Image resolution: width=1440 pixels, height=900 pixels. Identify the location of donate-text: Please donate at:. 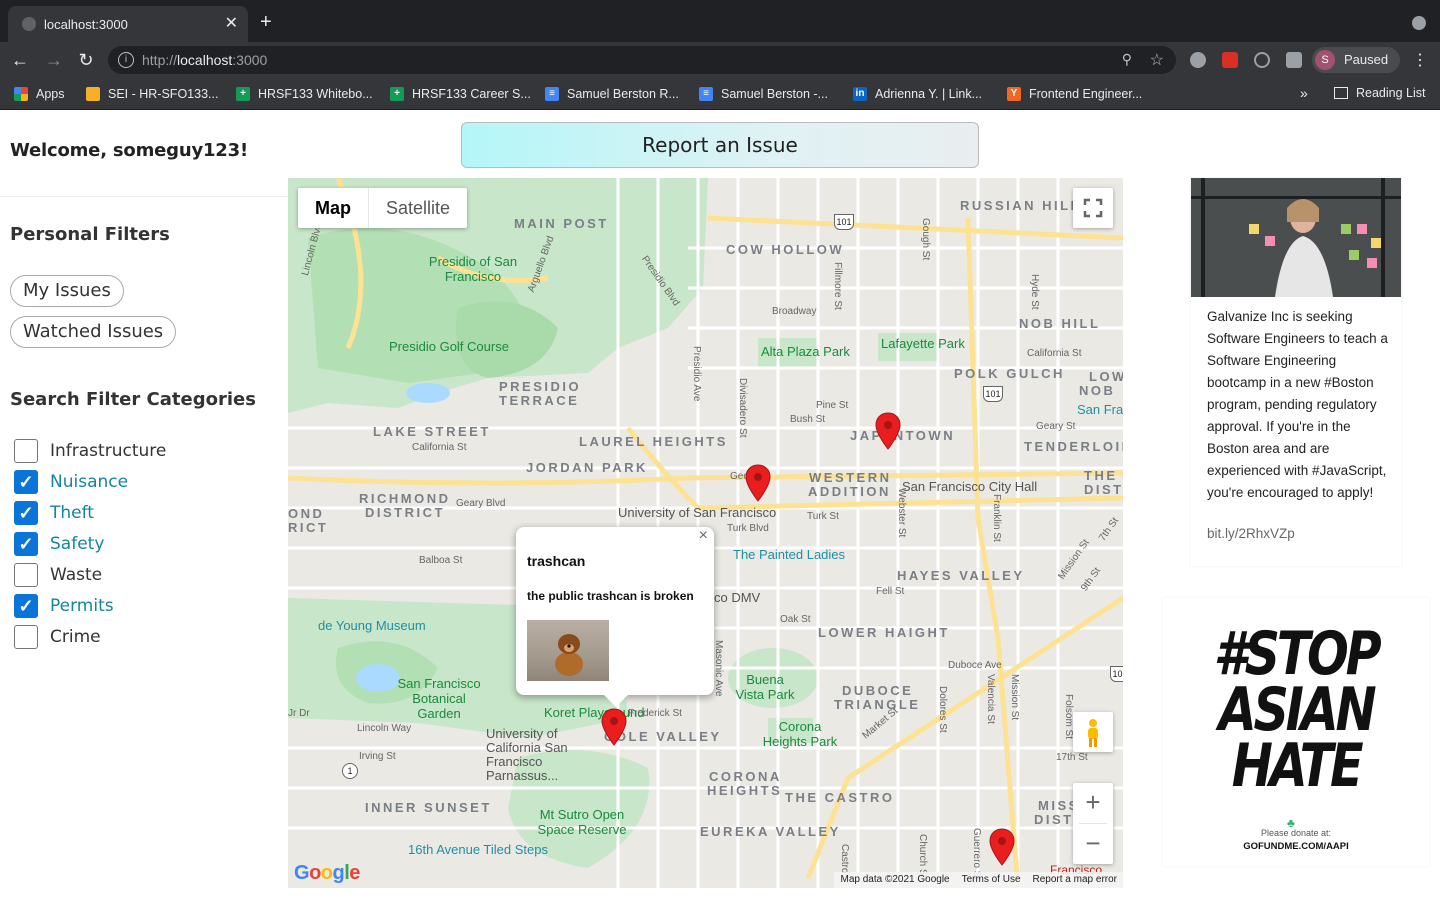
(1296, 833).